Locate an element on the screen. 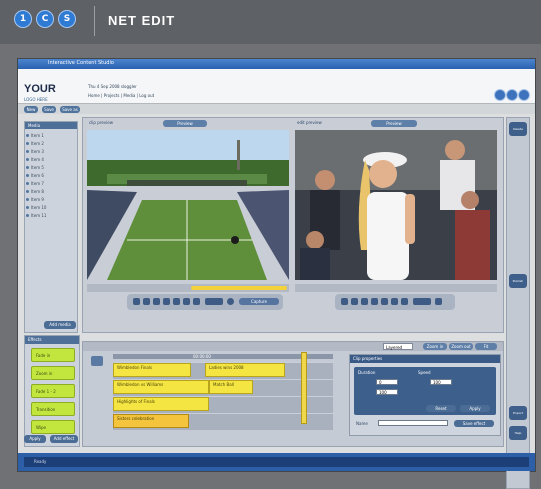 The height and width of the screenshot is (489, 541). media-item: Item 7 is located at coordinates (35, 183).